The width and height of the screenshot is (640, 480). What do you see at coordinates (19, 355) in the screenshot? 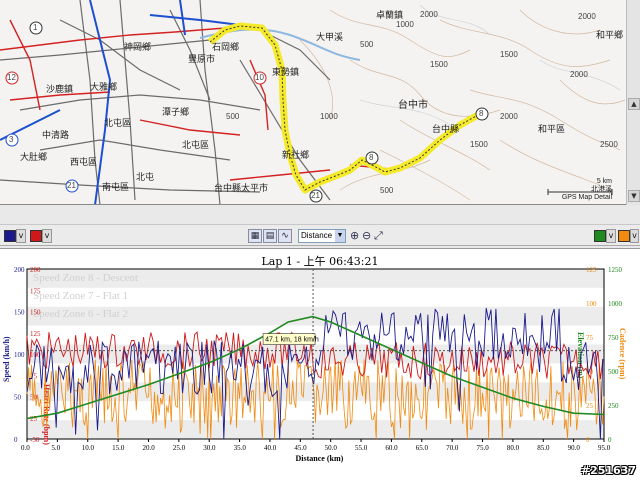
I see `speed-tick-label: 100` at bounding box center [19, 355].